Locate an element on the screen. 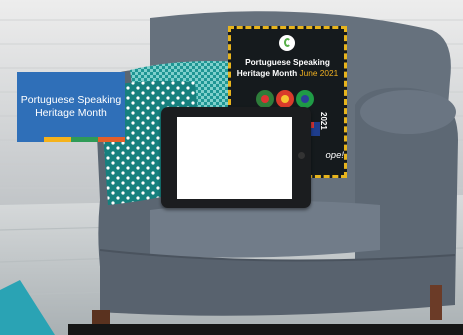 Image resolution: width=463 pixels, height=335 pixels. sign-line-2: Heritage Month is located at coordinates (71, 113).